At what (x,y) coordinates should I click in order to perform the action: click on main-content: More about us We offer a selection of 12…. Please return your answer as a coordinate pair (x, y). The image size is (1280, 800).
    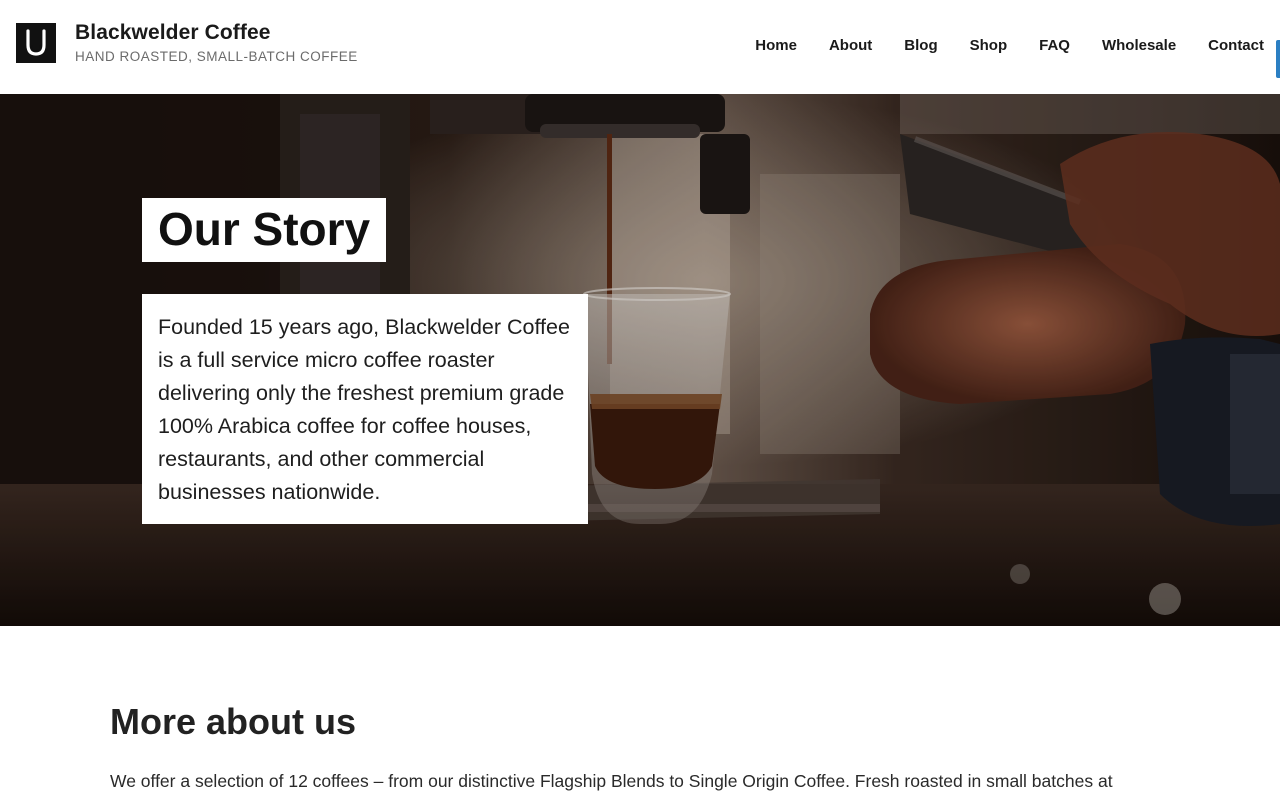
    Looking at the image, I should click on (640, 747).